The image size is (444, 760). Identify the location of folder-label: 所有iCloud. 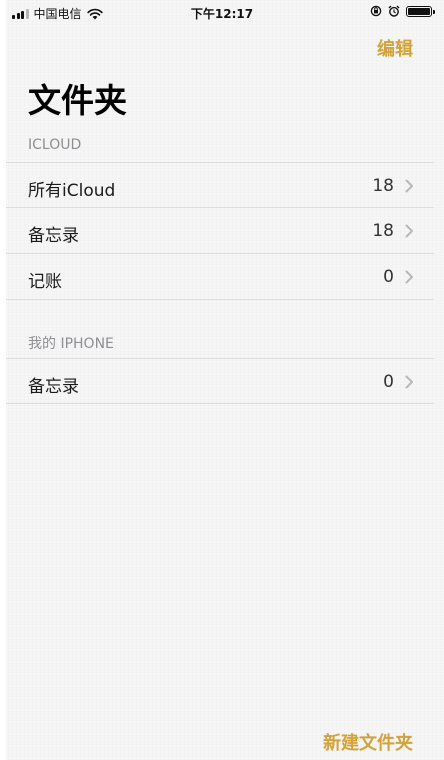
(72, 191).